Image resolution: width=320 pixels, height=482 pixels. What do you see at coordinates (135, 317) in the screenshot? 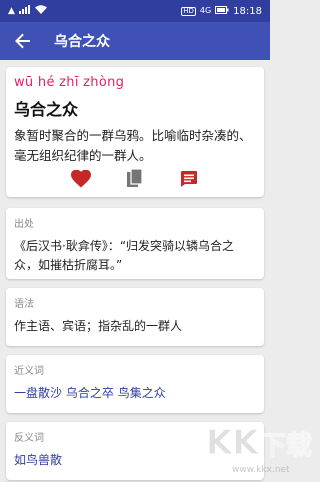
I see `usage-card: 语法 作主语、宾语；指杂乱的一群人` at bounding box center [135, 317].